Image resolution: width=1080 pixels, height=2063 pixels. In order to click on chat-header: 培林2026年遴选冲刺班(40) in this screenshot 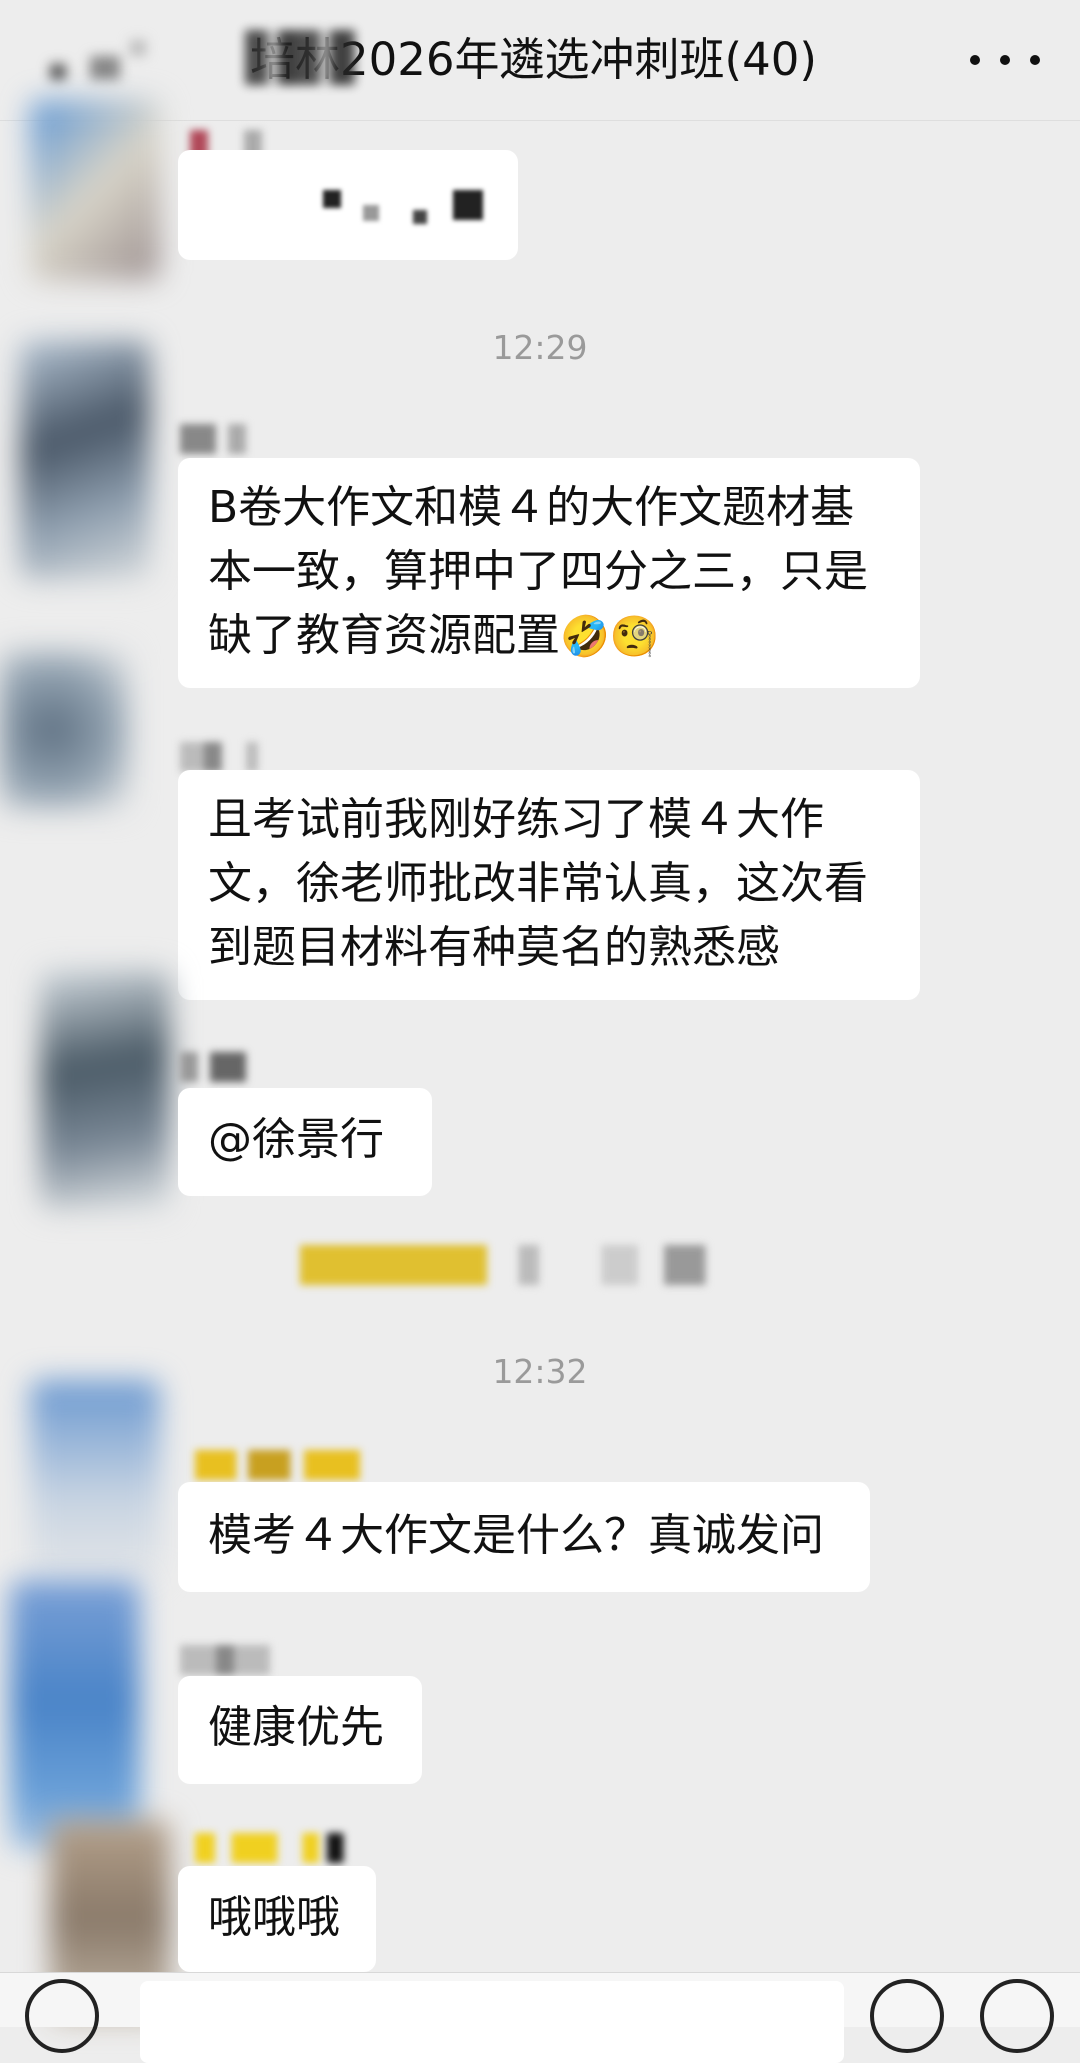, I will do `click(540, 60)`.